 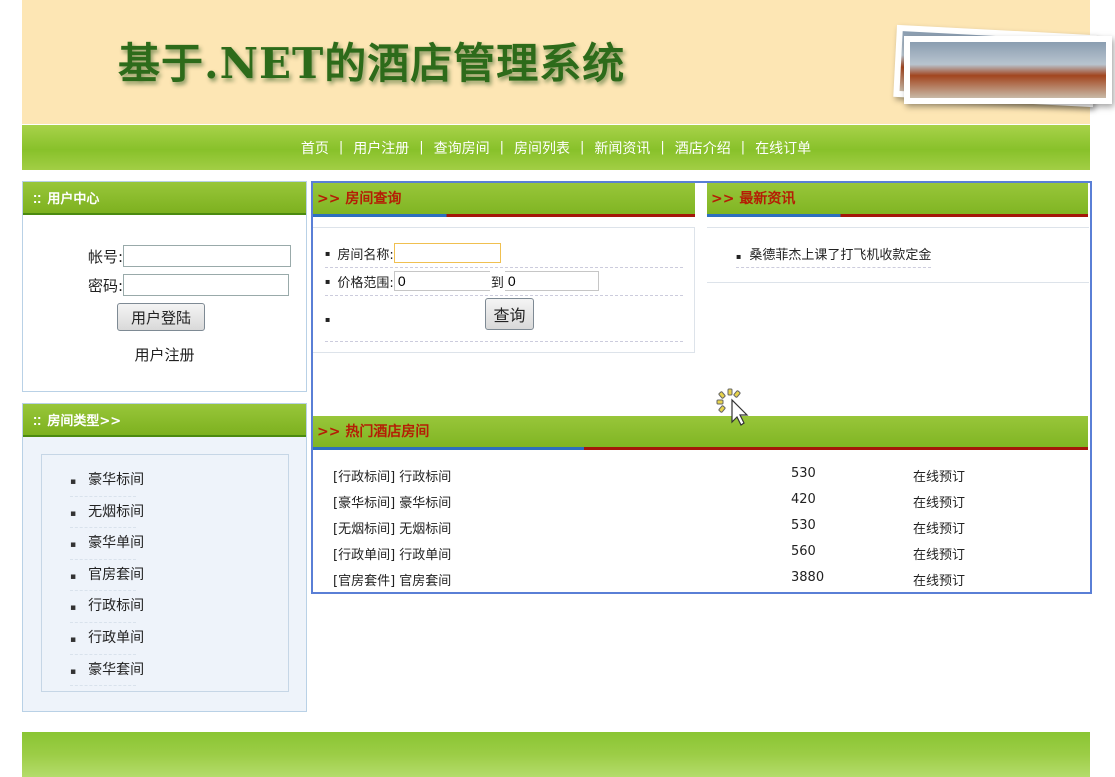 I want to click on room-types-list: 豪华标间 无烟标间 豪华单间 官房套间 行政标间 行政单间 豪华套间, so click(x=165, y=571).